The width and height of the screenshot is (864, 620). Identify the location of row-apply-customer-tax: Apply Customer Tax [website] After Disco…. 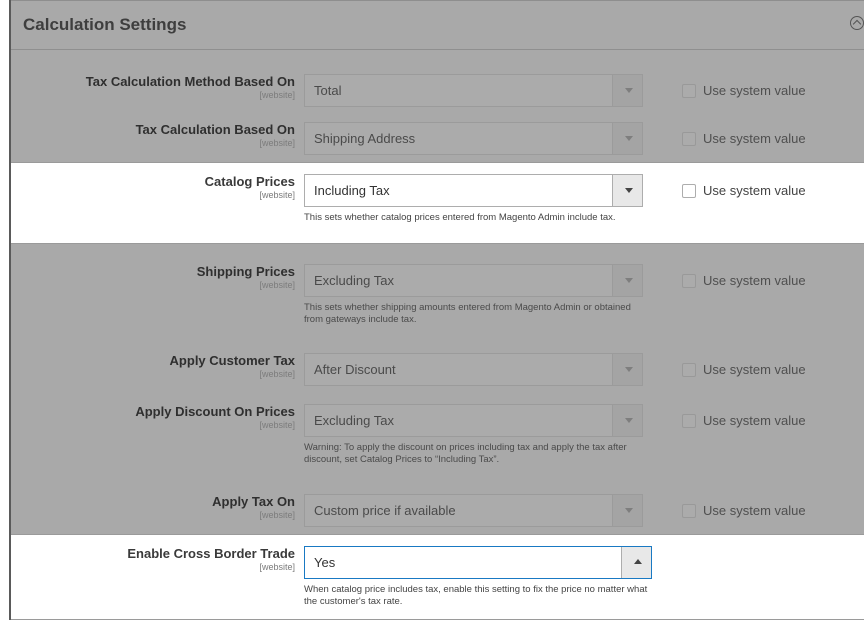
(437, 373).